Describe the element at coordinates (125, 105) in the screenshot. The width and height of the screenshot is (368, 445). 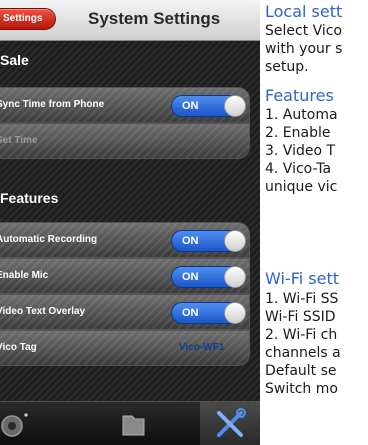
I see `settings-row-sync-time: Sync Time from Phone ON` at that location.